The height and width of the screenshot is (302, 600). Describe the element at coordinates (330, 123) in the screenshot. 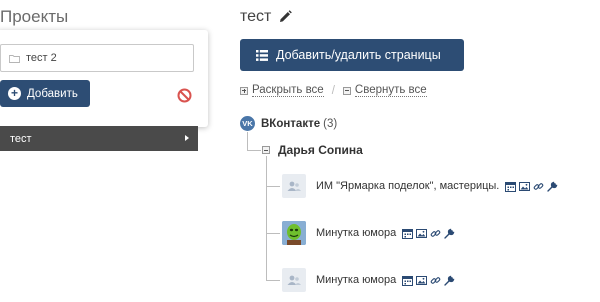

I see `network-count: (3)` at that location.